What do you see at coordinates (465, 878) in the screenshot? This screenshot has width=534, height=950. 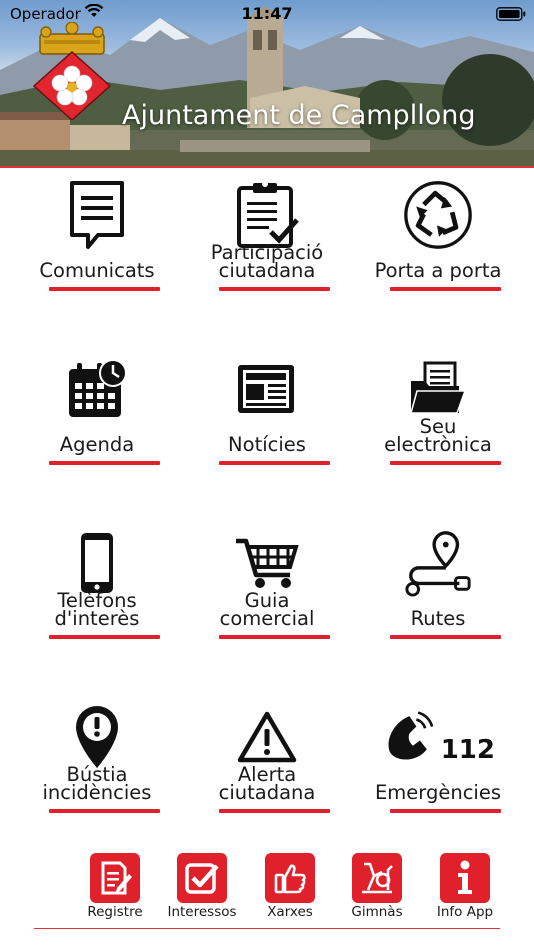 I see `info-icon` at bounding box center [465, 878].